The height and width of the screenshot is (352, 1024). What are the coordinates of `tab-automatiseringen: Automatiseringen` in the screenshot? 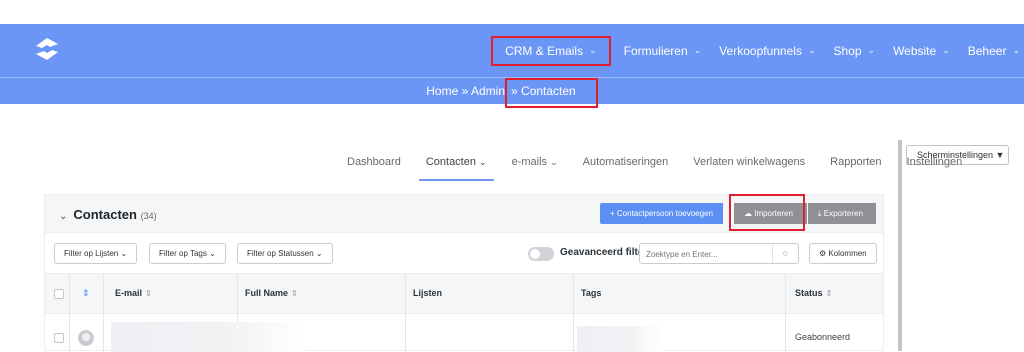 It's located at (626, 164).